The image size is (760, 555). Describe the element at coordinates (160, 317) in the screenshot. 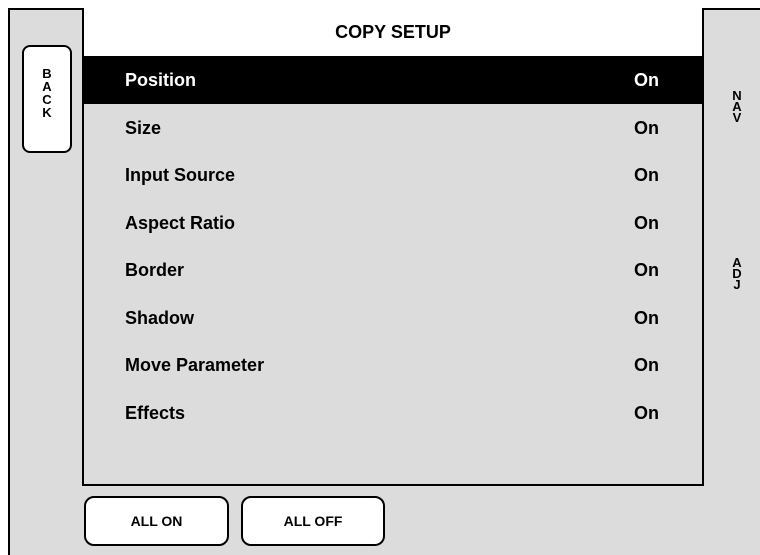

I see `row-label: Shadow` at that location.